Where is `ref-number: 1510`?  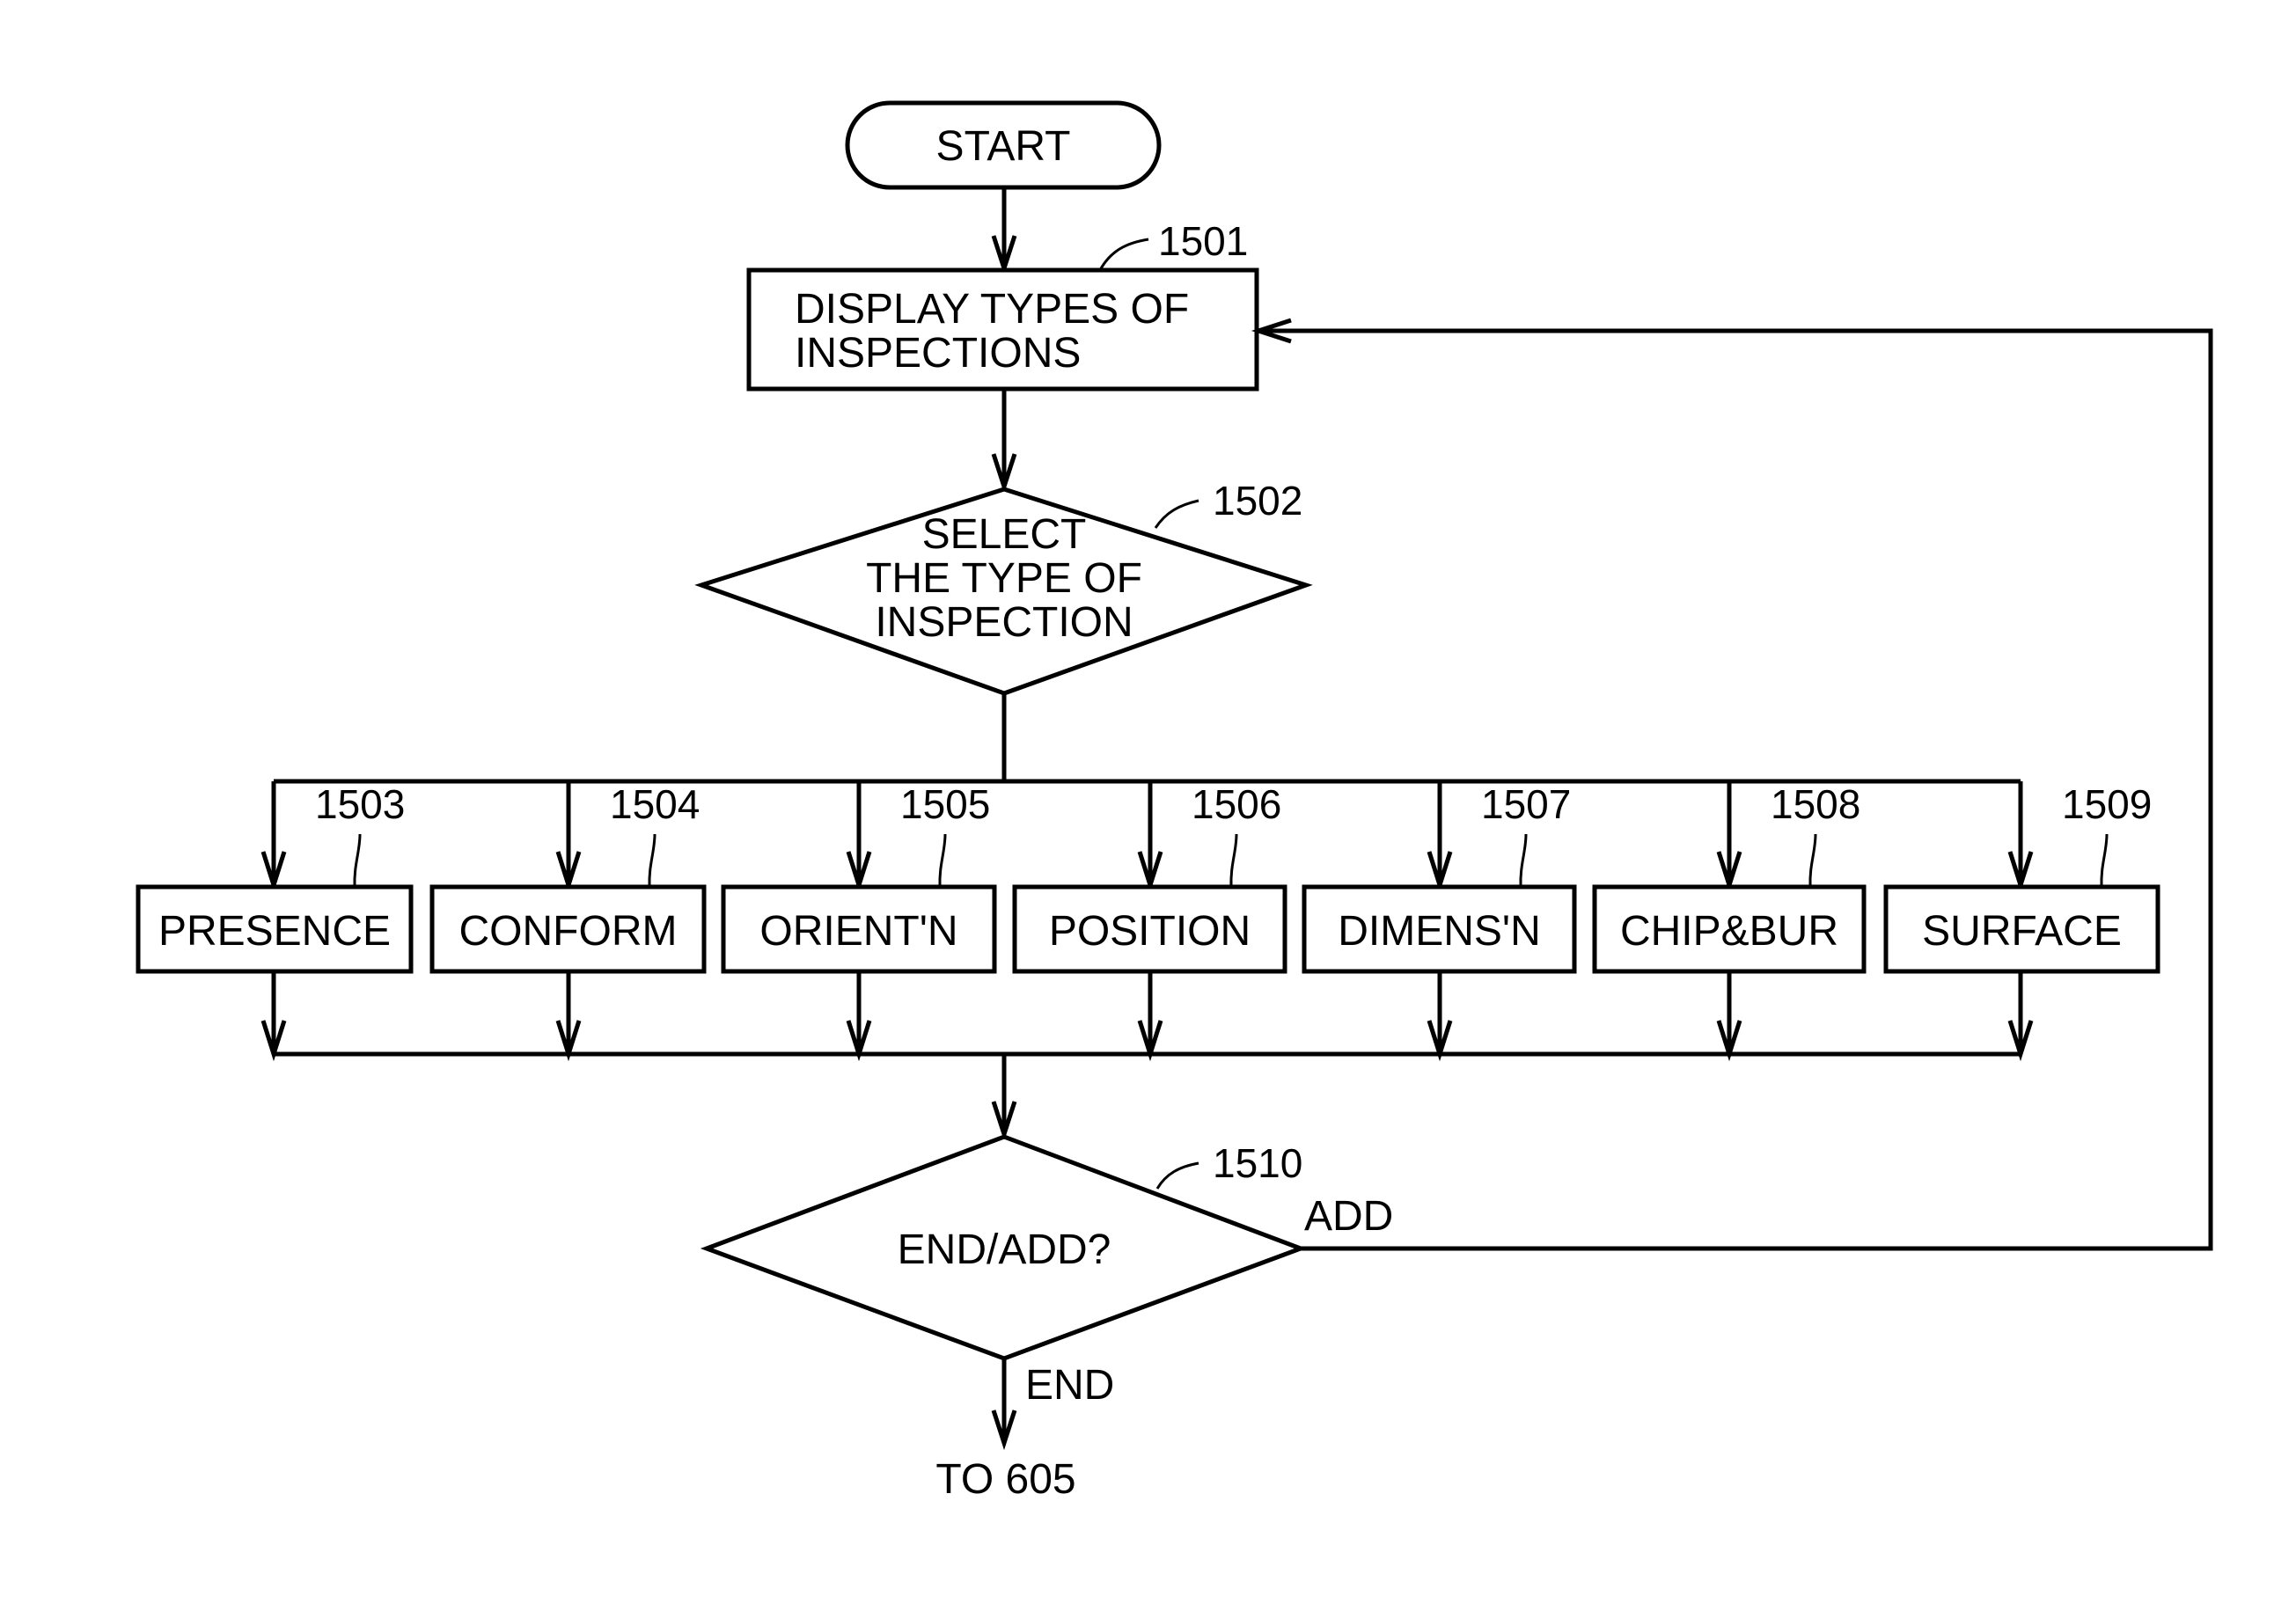
ref-number: 1510 is located at coordinates (1257, 1163).